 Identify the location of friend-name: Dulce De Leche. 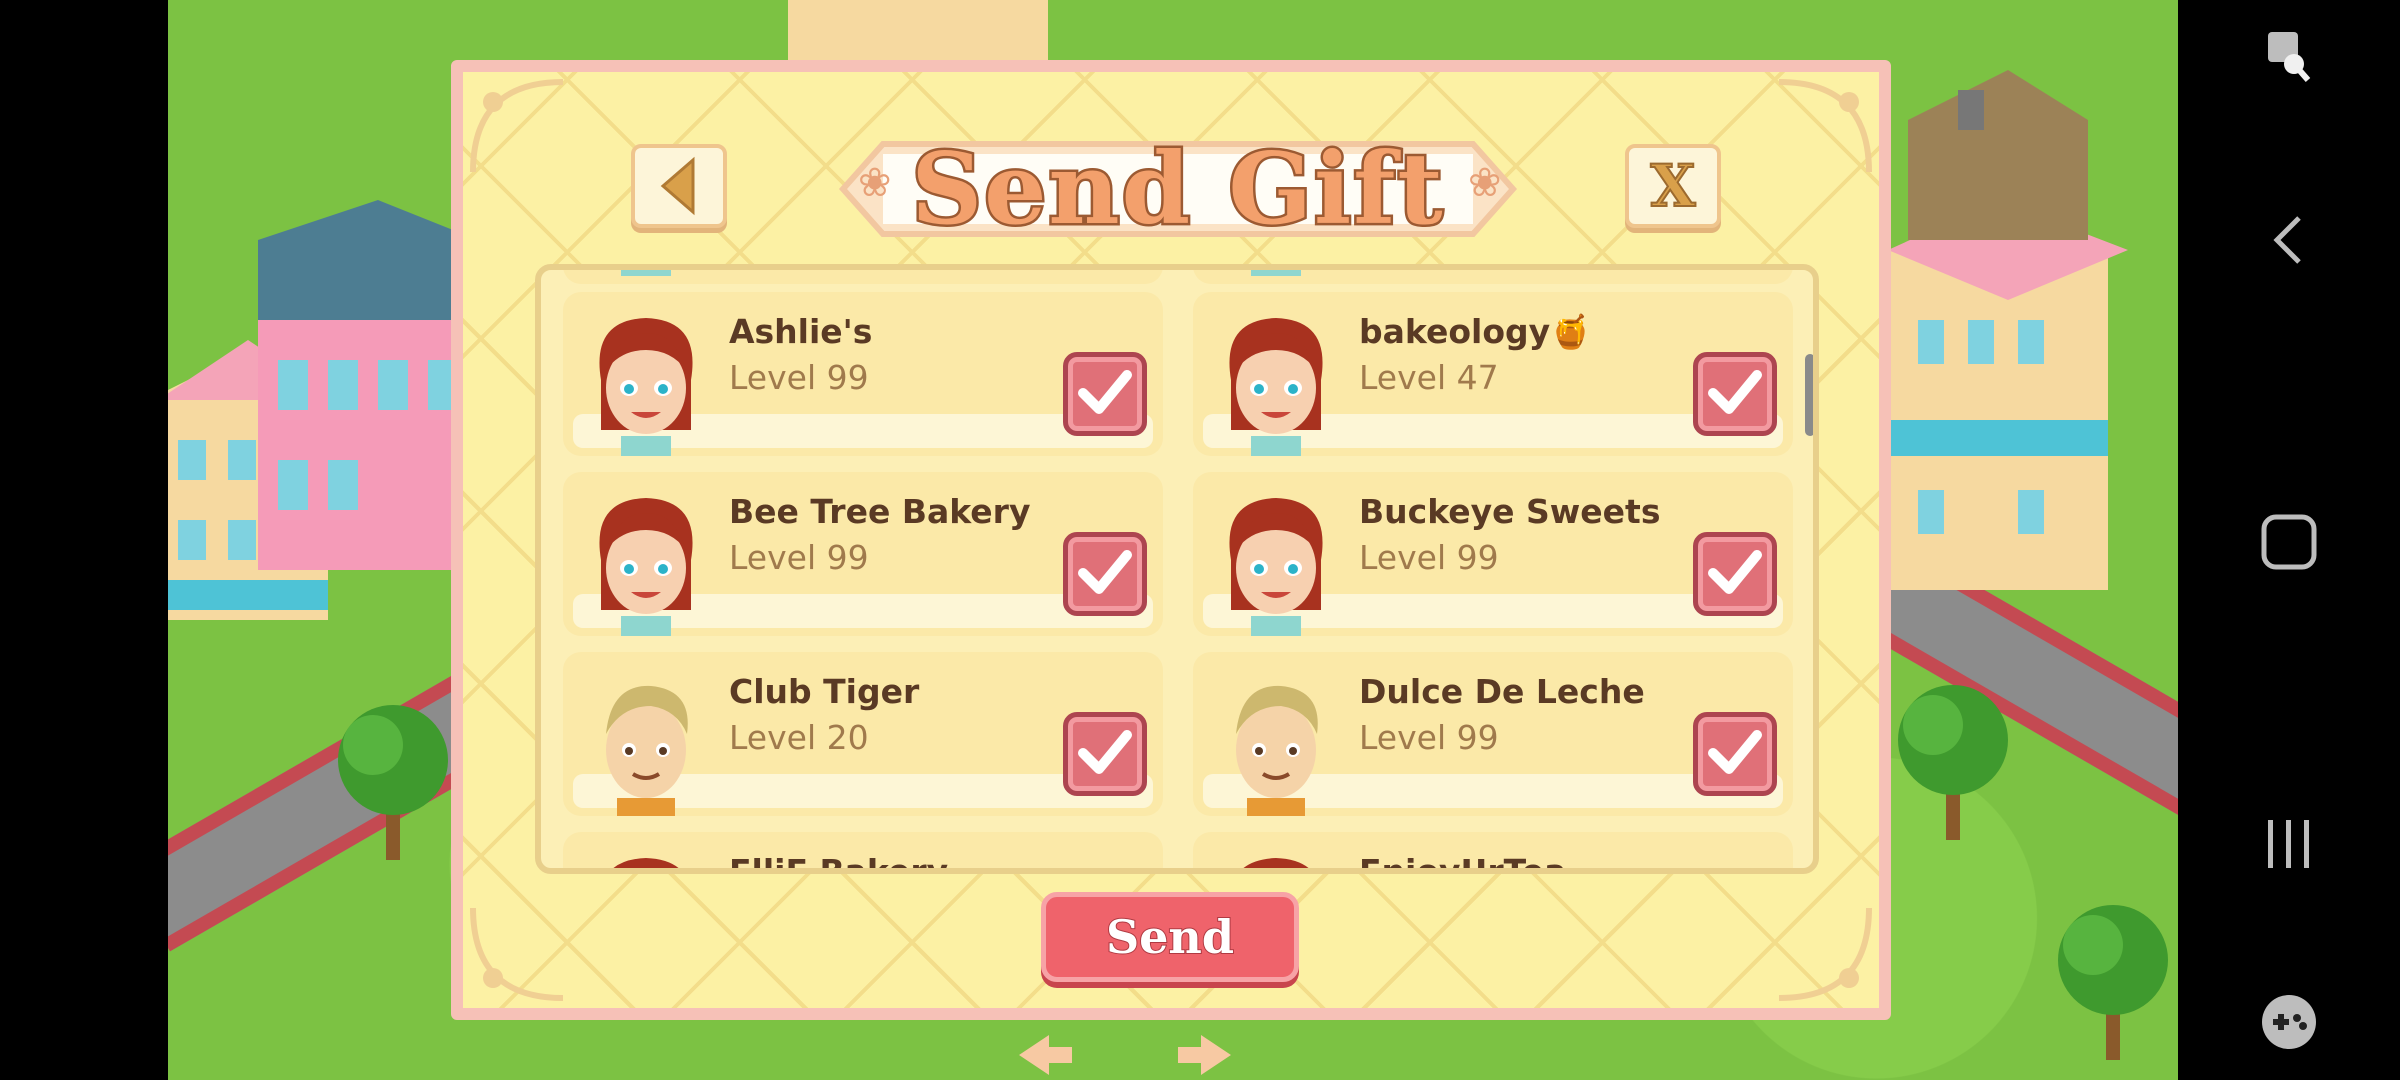
(1502, 691).